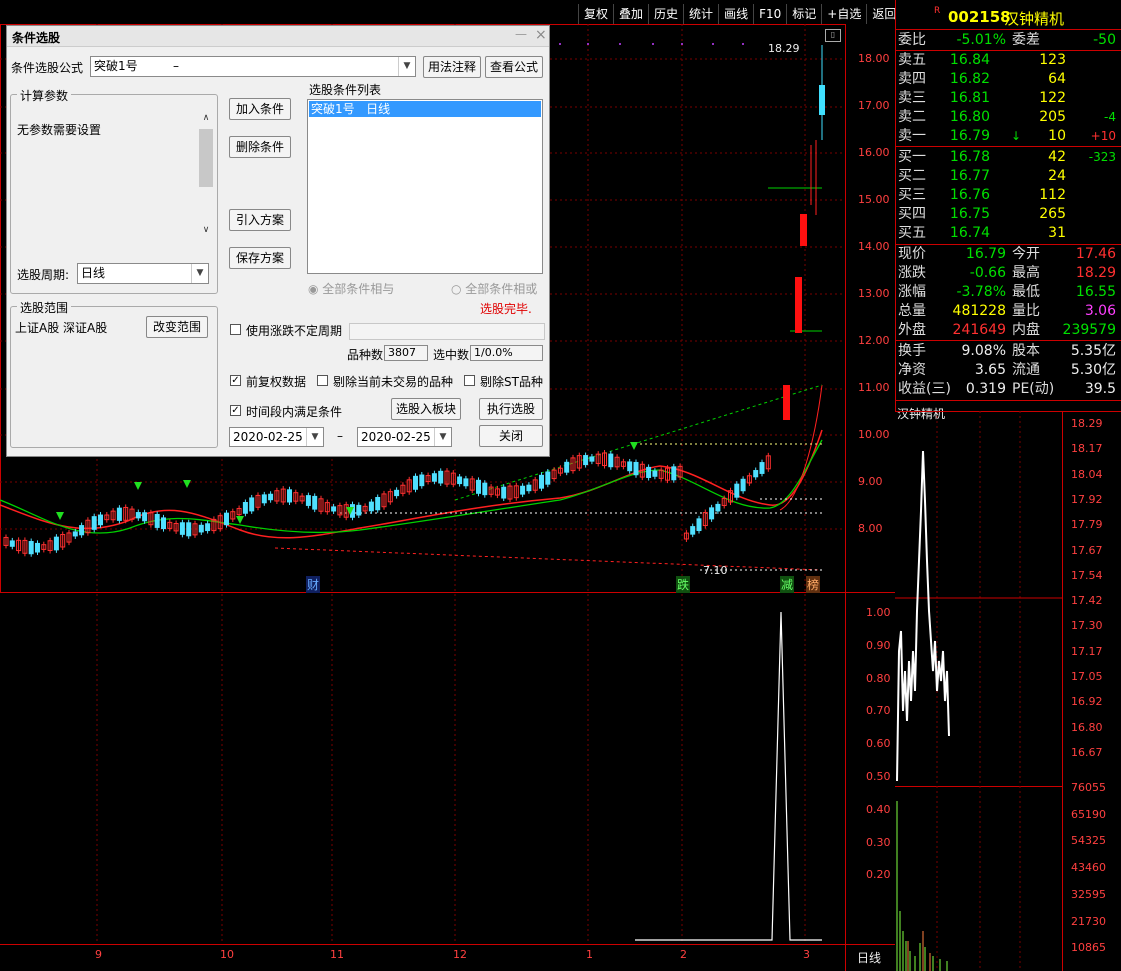  What do you see at coordinates (511, 409) in the screenshot?
I see `run-select-button: 执行选股` at bounding box center [511, 409].